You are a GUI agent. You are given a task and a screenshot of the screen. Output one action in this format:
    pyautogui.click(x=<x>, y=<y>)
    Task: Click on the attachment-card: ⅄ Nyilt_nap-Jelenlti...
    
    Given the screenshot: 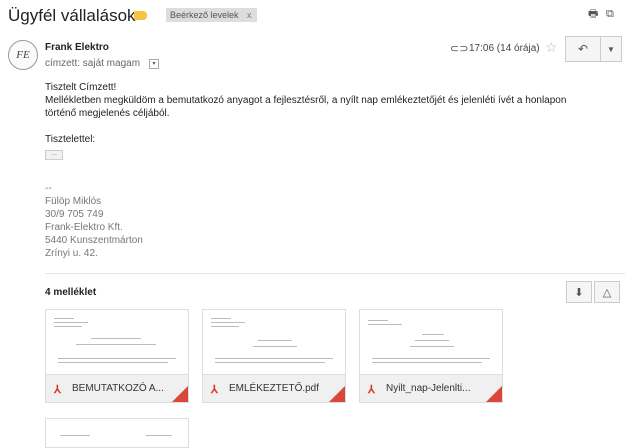 What is the action you would take?
    pyautogui.click(x=431, y=356)
    